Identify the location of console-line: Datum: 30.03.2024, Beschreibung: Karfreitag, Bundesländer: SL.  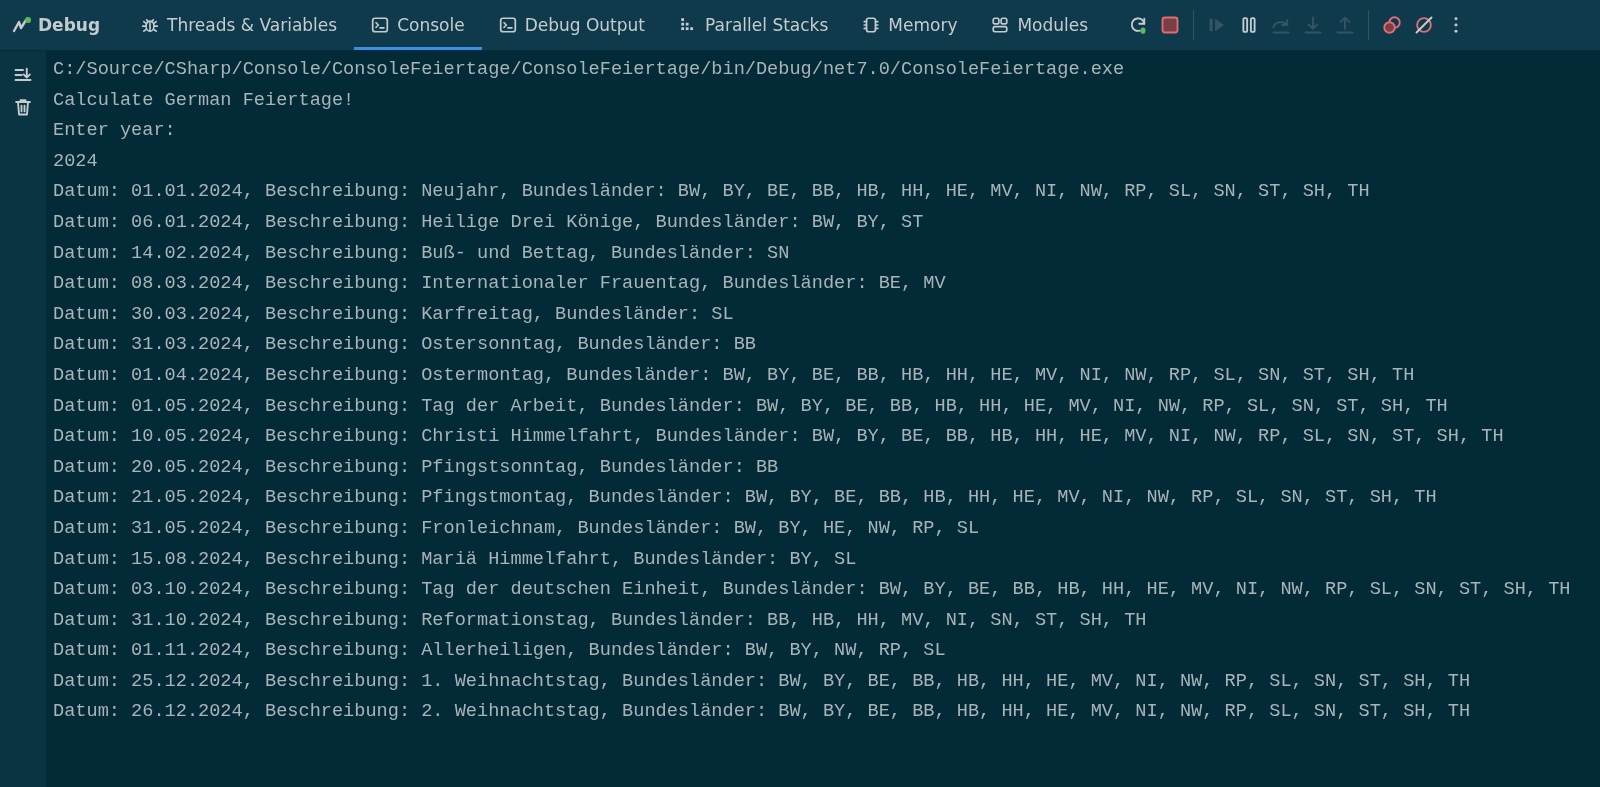
(393, 314).